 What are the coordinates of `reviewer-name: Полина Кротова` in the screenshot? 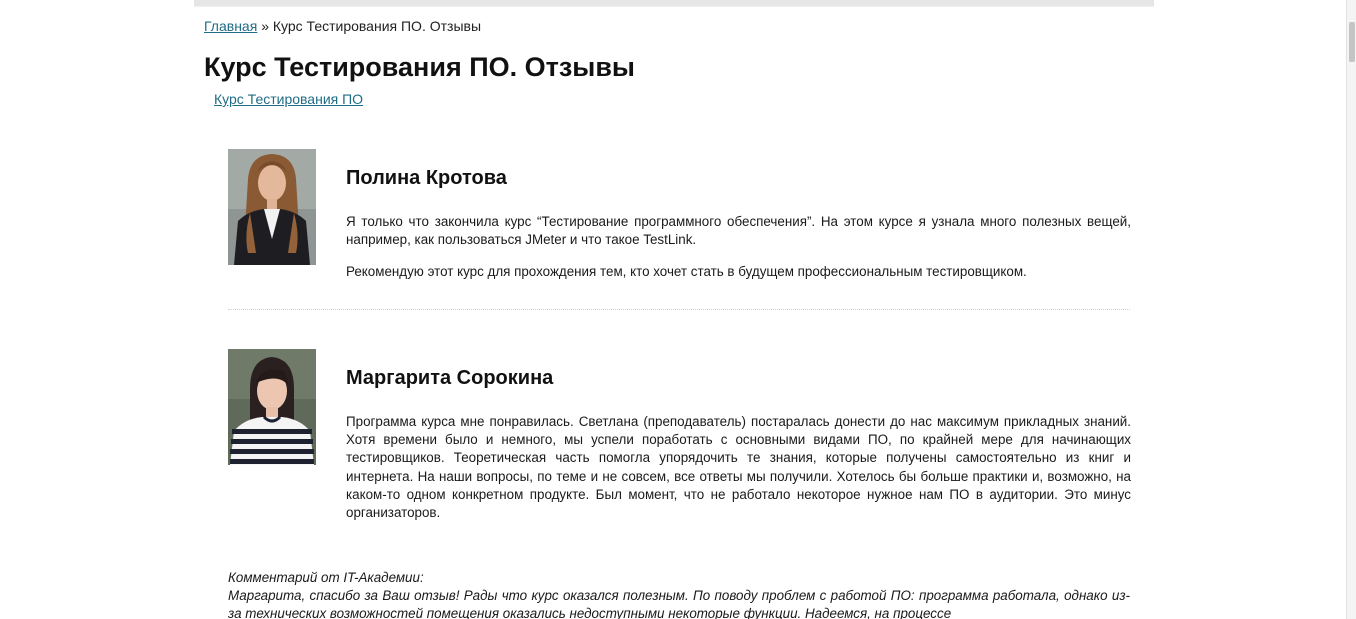 It's located at (426, 178).